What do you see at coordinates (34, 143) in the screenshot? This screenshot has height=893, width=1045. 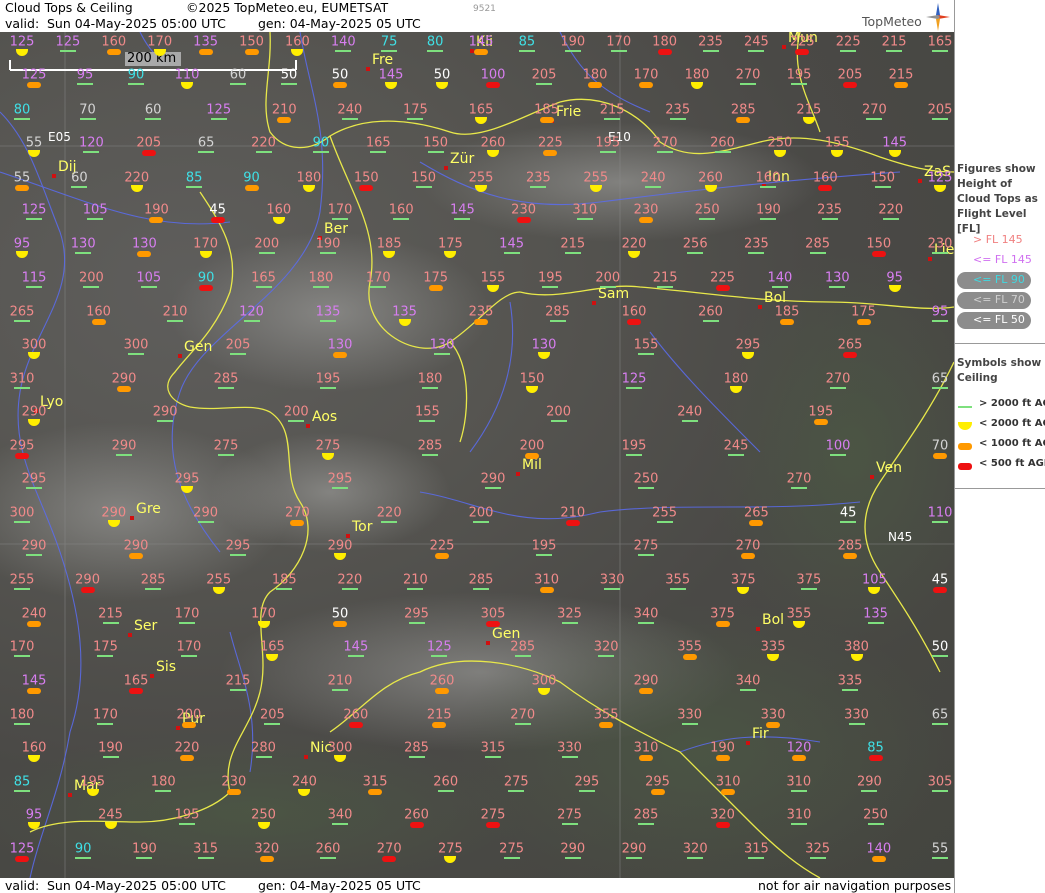 I see `cloud-top-value: 55` at bounding box center [34, 143].